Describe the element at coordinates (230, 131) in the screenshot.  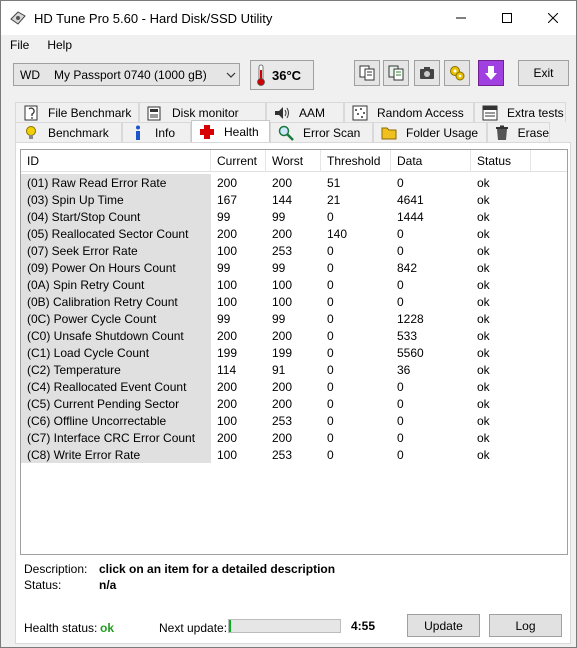
I see `tab-health: Health` at that location.